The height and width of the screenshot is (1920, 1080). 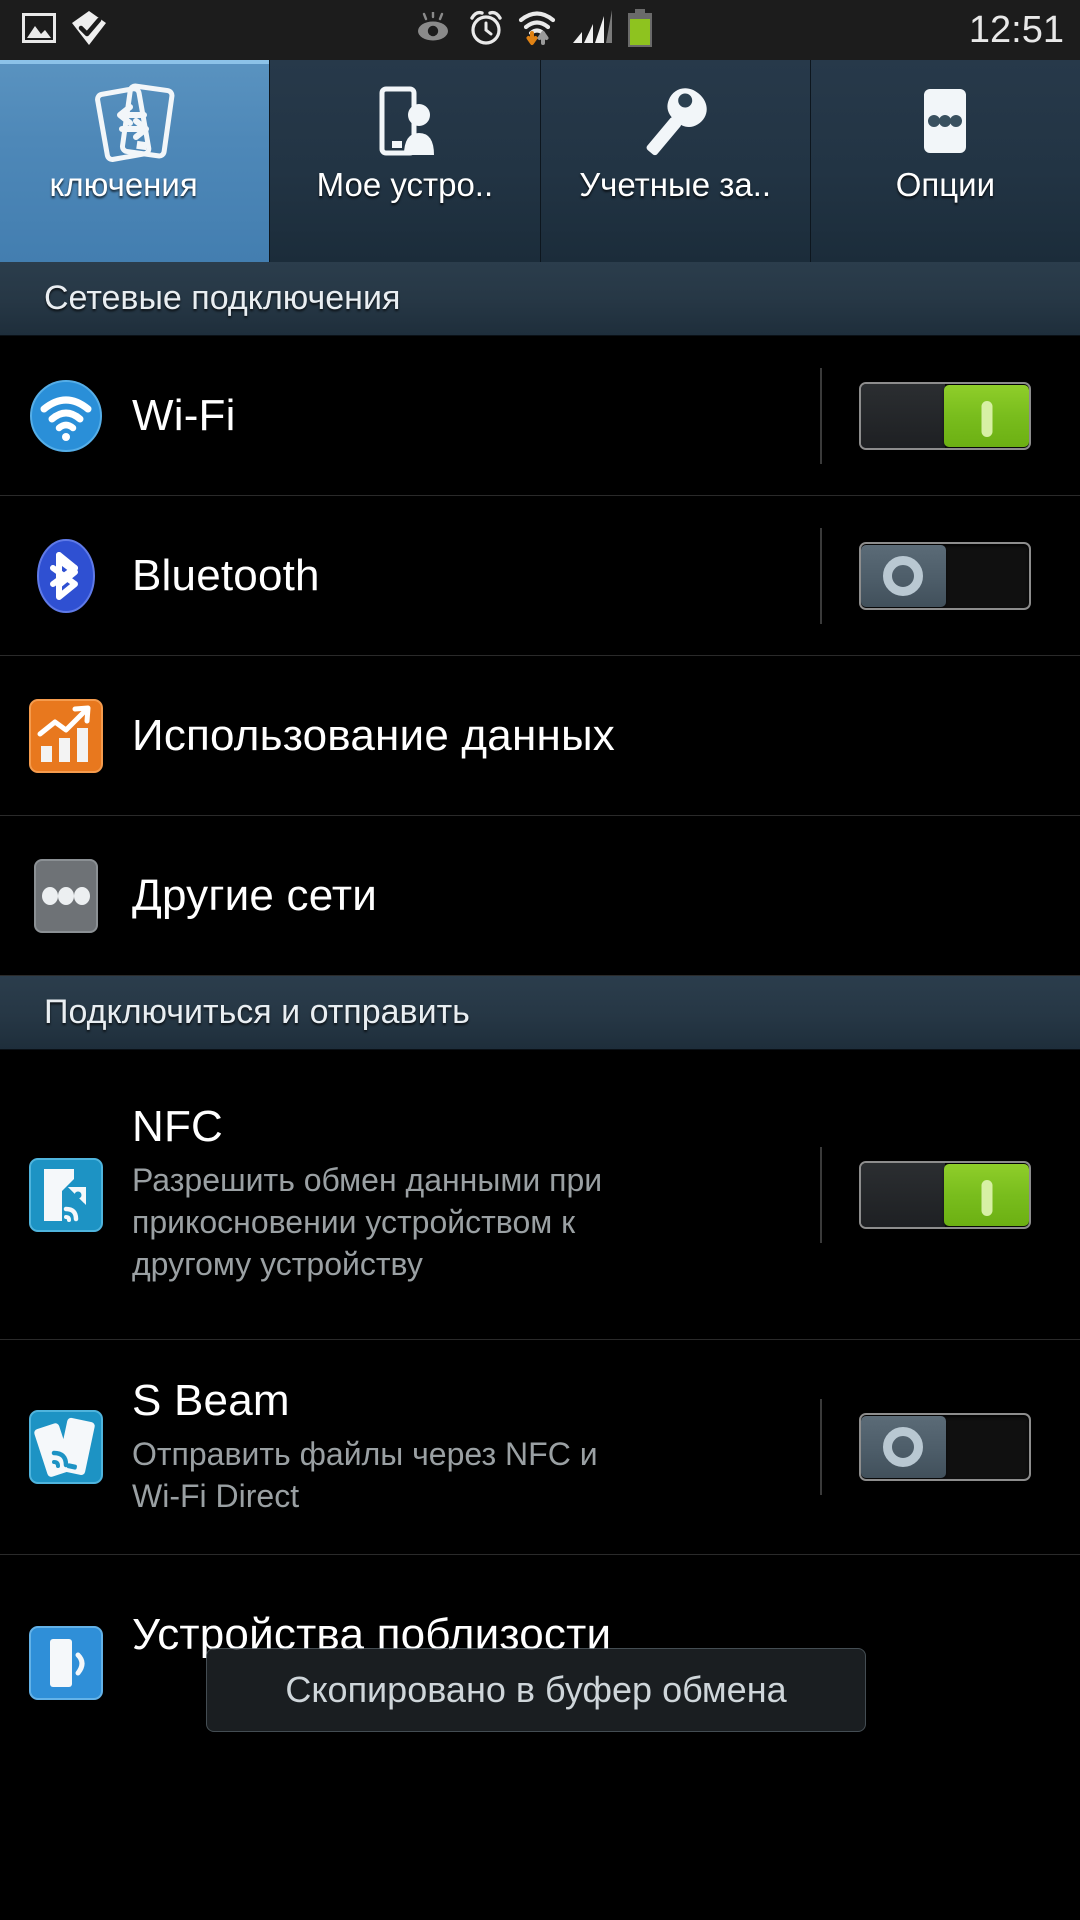 I want to click on wifi-icon, so click(x=66, y=416).